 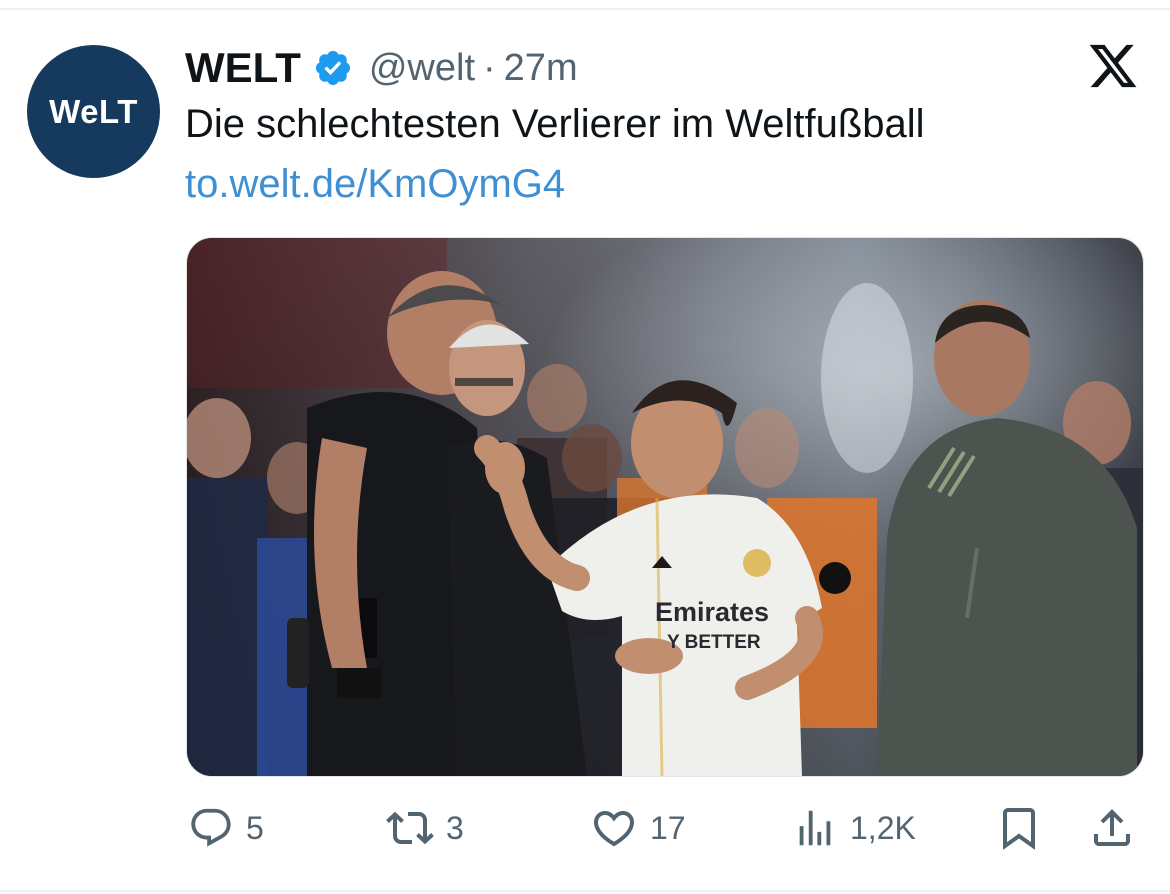 What do you see at coordinates (211, 827) in the screenshot?
I see `reply-icon` at bounding box center [211, 827].